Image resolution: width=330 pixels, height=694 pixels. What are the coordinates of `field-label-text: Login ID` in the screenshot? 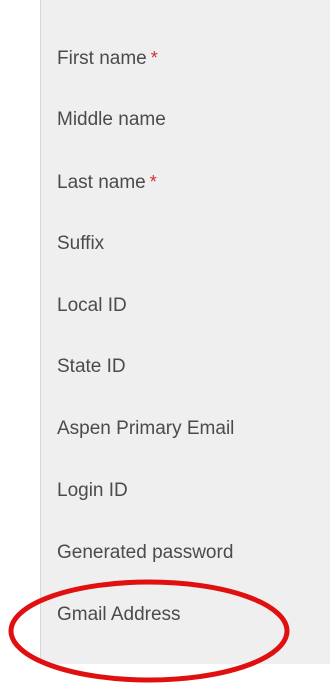 It's located at (92, 490).